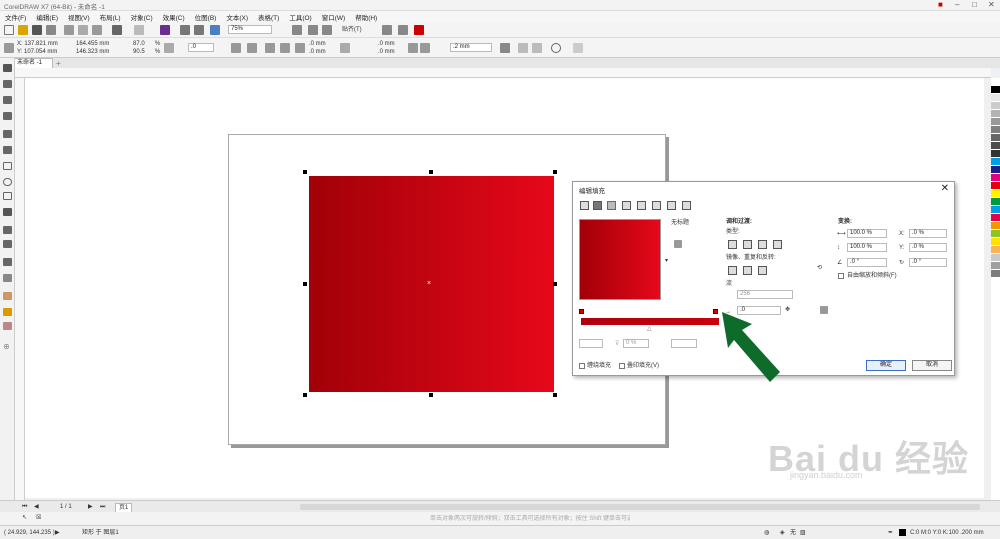 The width and height of the screenshot is (1000, 539). Describe the element at coordinates (787, 310) in the screenshot. I see `add-node-icon: ✥` at that location.